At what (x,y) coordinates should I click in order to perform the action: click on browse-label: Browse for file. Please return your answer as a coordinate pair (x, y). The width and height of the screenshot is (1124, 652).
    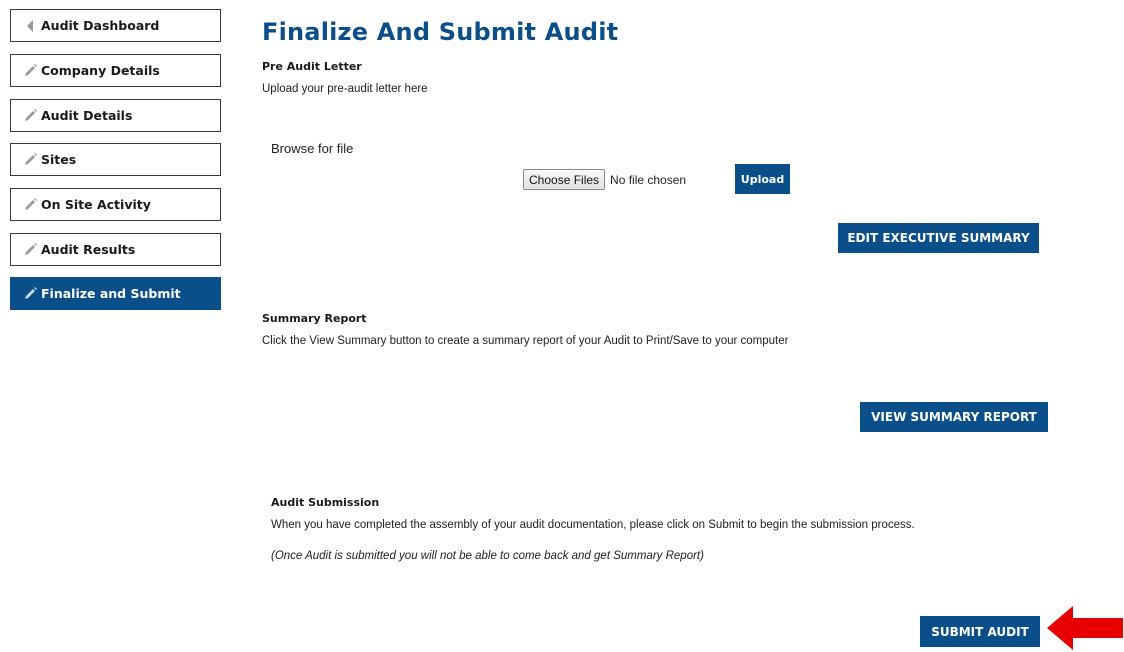
    Looking at the image, I should click on (312, 148).